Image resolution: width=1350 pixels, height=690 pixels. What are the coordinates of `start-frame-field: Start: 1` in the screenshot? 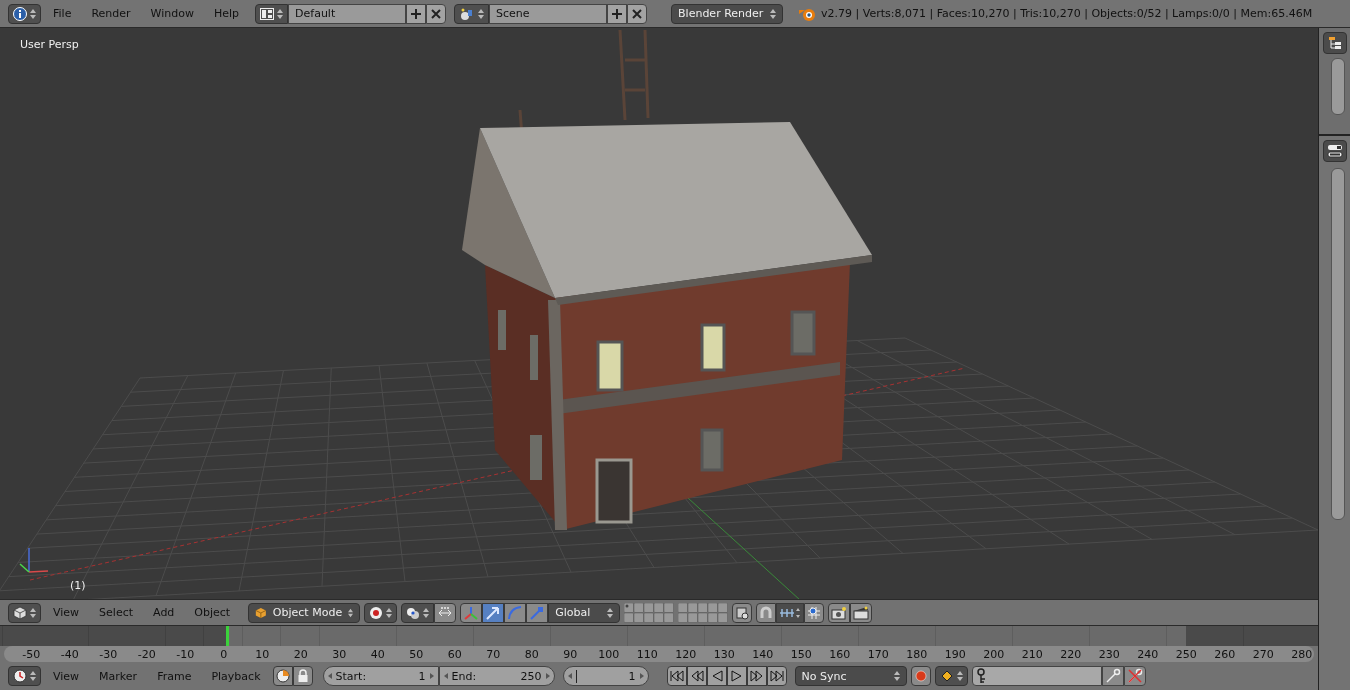 It's located at (380, 676).